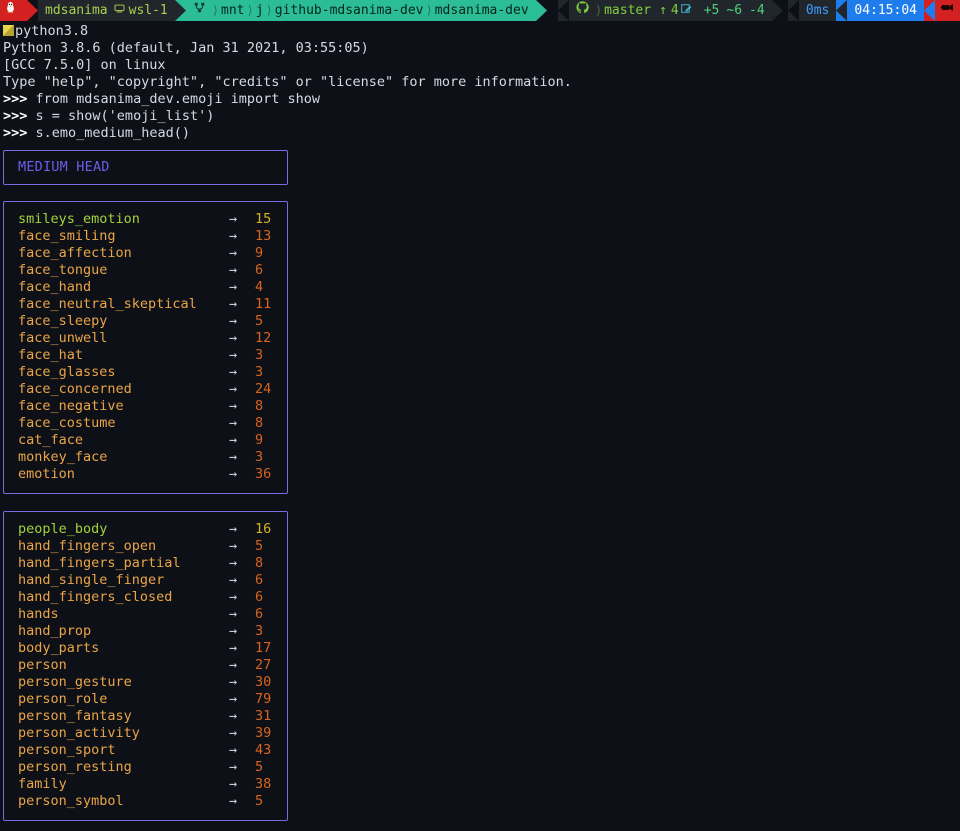 Image resolution: width=960 pixels, height=831 pixels. What do you see at coordinates (75, 253) in the screenshot?
I see `row-label: face_affection` at bounding box center [75, 253].